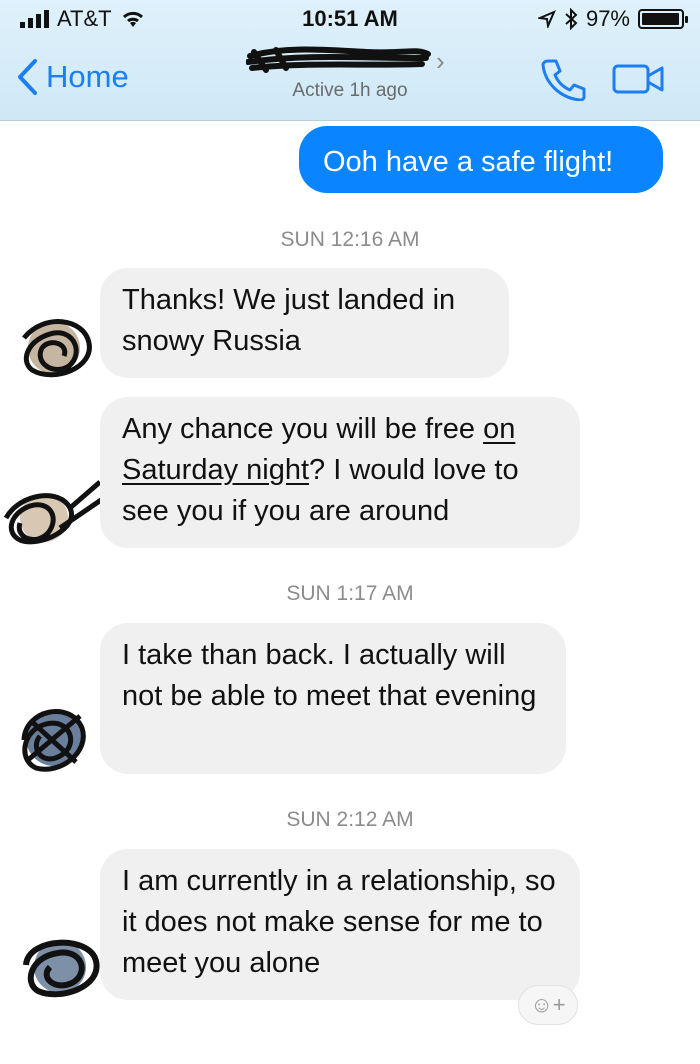  What do you see at coordinates (339, 59) in the screenshot?
I see `redacted-contact-name` at bounding box center [339, 59].